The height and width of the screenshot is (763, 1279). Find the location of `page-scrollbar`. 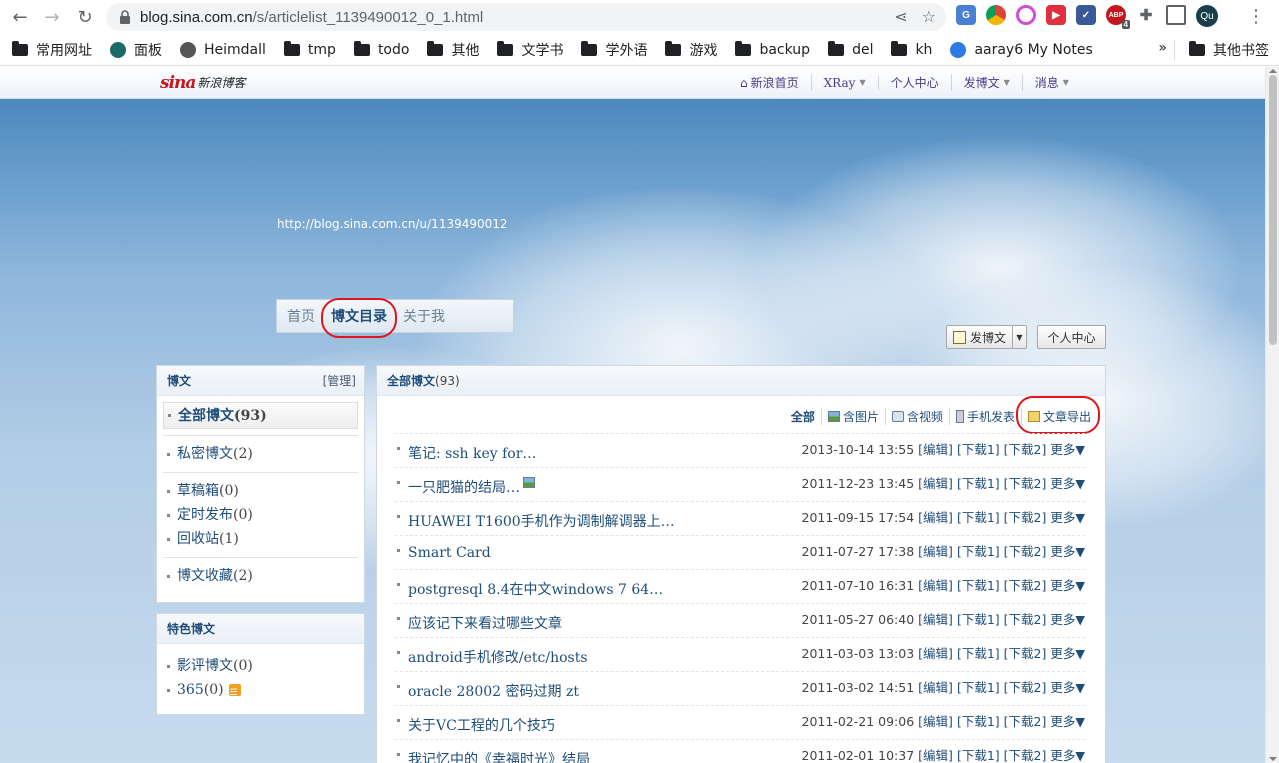

page-scrollbar is located at coordinates (1272, 415).